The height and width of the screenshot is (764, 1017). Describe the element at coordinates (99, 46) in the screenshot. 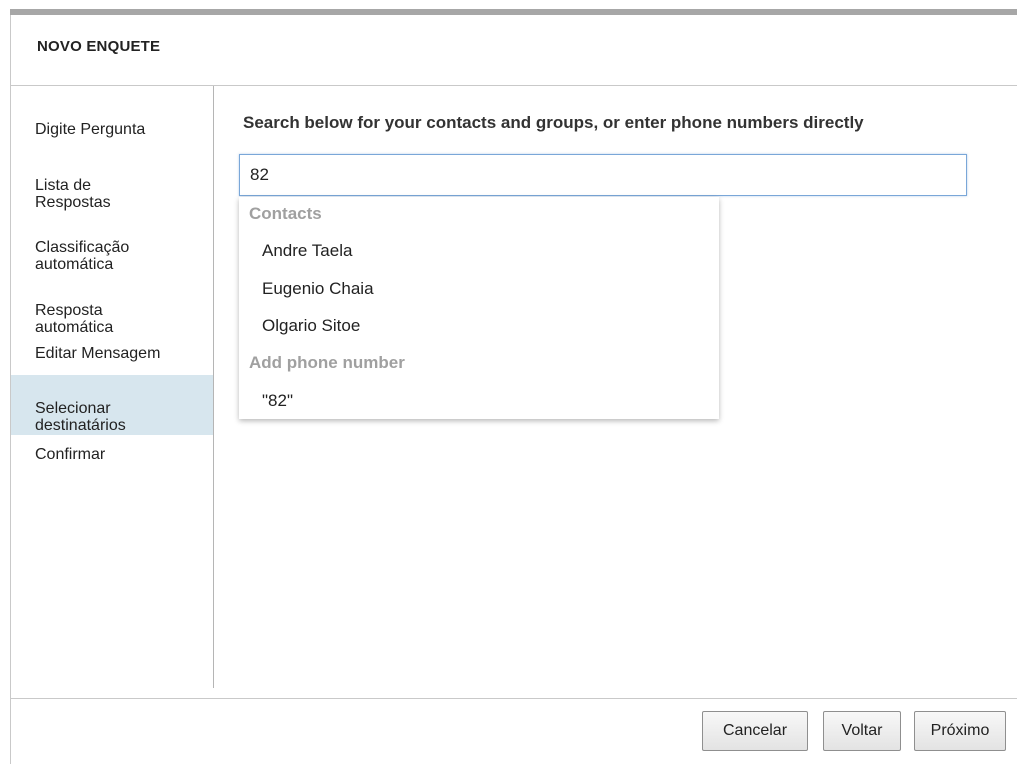

I see `dialog-title: NOVO ENQUETE` at that location.